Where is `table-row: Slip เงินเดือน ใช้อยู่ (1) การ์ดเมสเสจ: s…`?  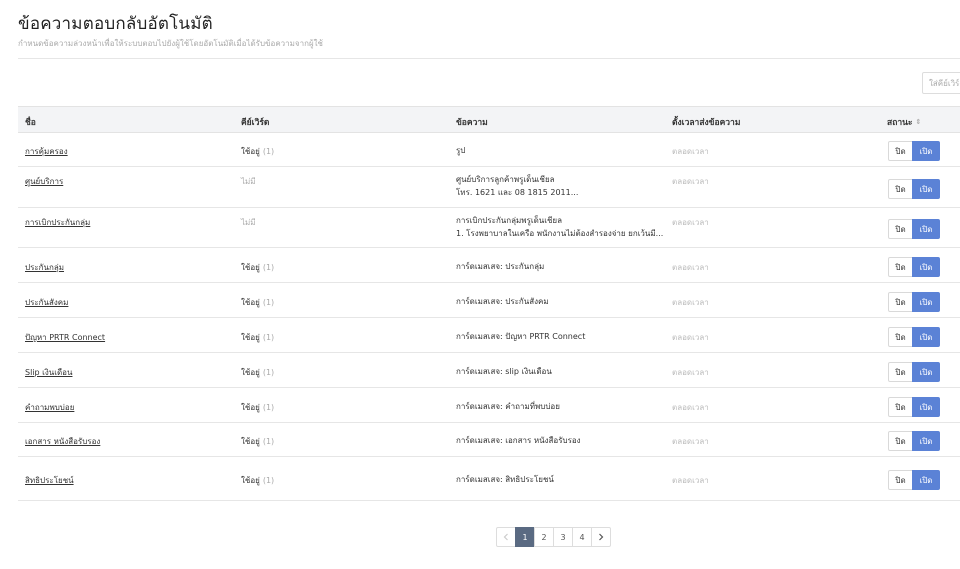
table-row: Slip เงินเดือน ใช้อยู่ (1) การ์ดเมสเสจ: s… is located at coordinates (489, 370).